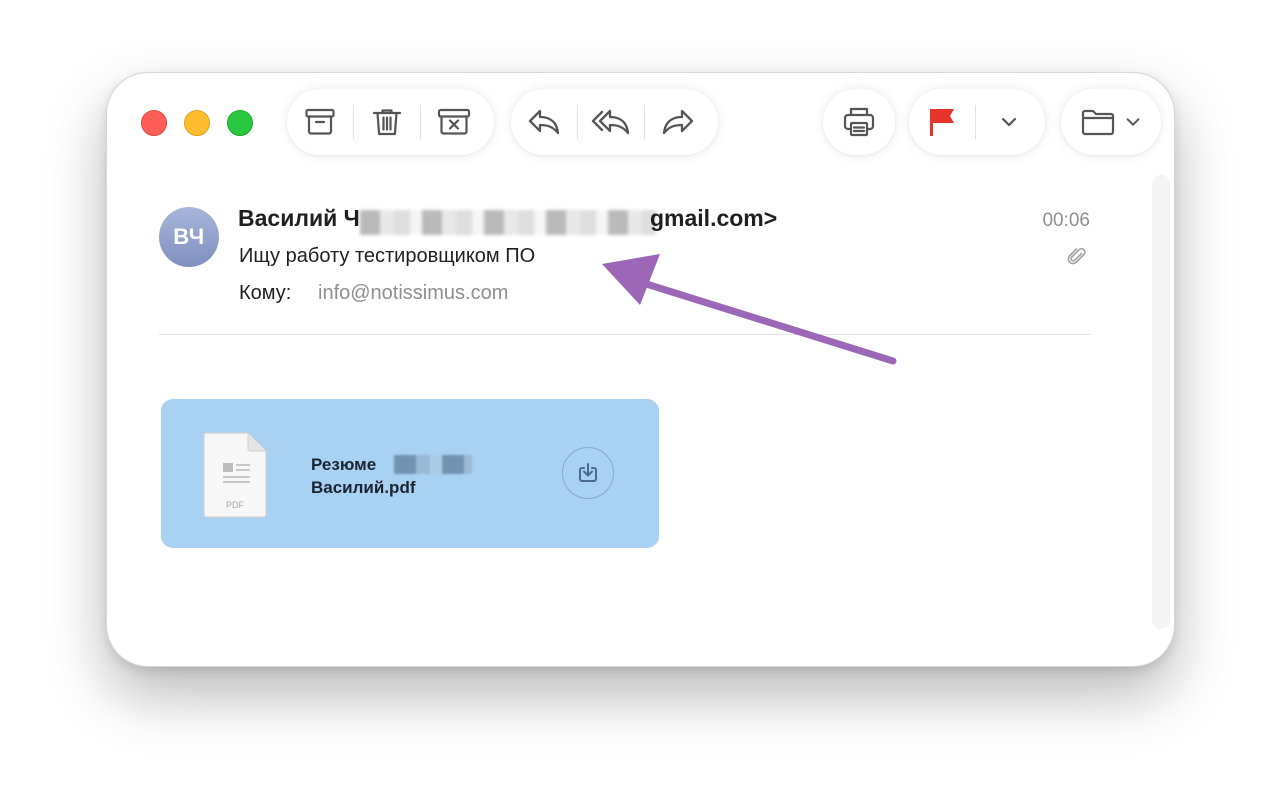 This screenshot has width=1280, height=805. Describe the element at coordinates (387, 256) in the screenshot. I see `message-subject: Ищу работу тестировщиком ПО` at that location.